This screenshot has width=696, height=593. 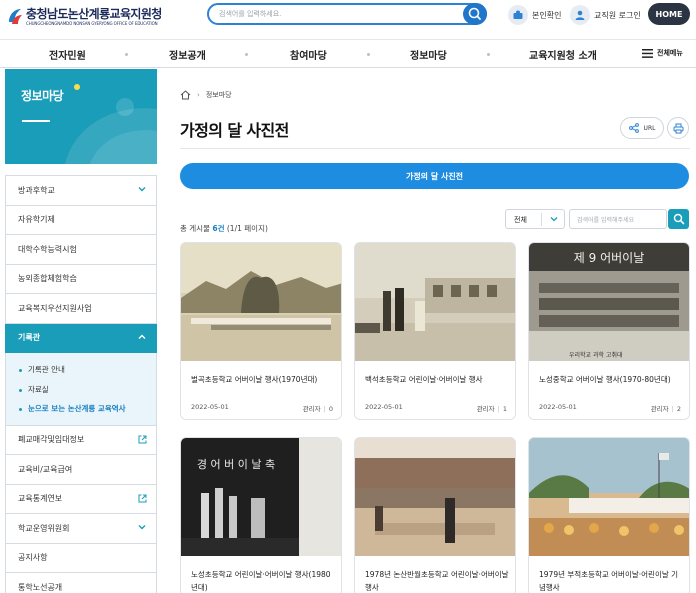 What do you see at coordinates (428, 54) in the screenshot?
I see `gnb-item-information: 정보마당` at bounding box center [428, 54].